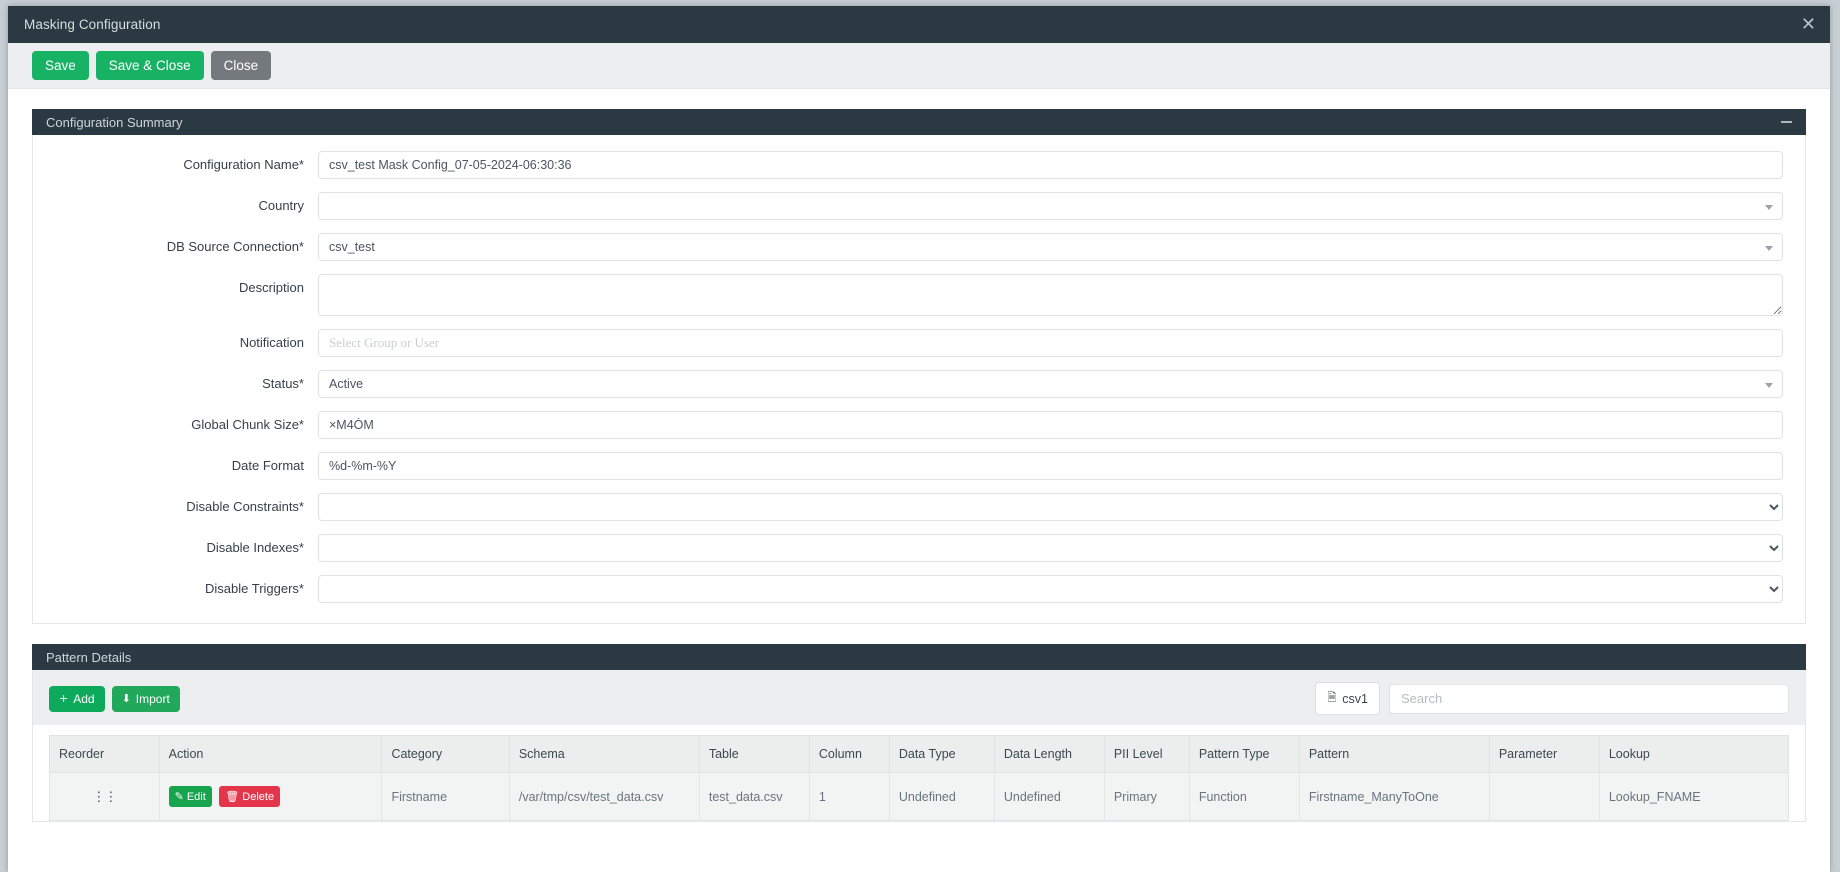 Image resolution: width=1840 pixels, height=872 pixels. Describe the element at coordinates (1355, 698) in the screenshot. I see `file-tab-label: csv1` at that location.